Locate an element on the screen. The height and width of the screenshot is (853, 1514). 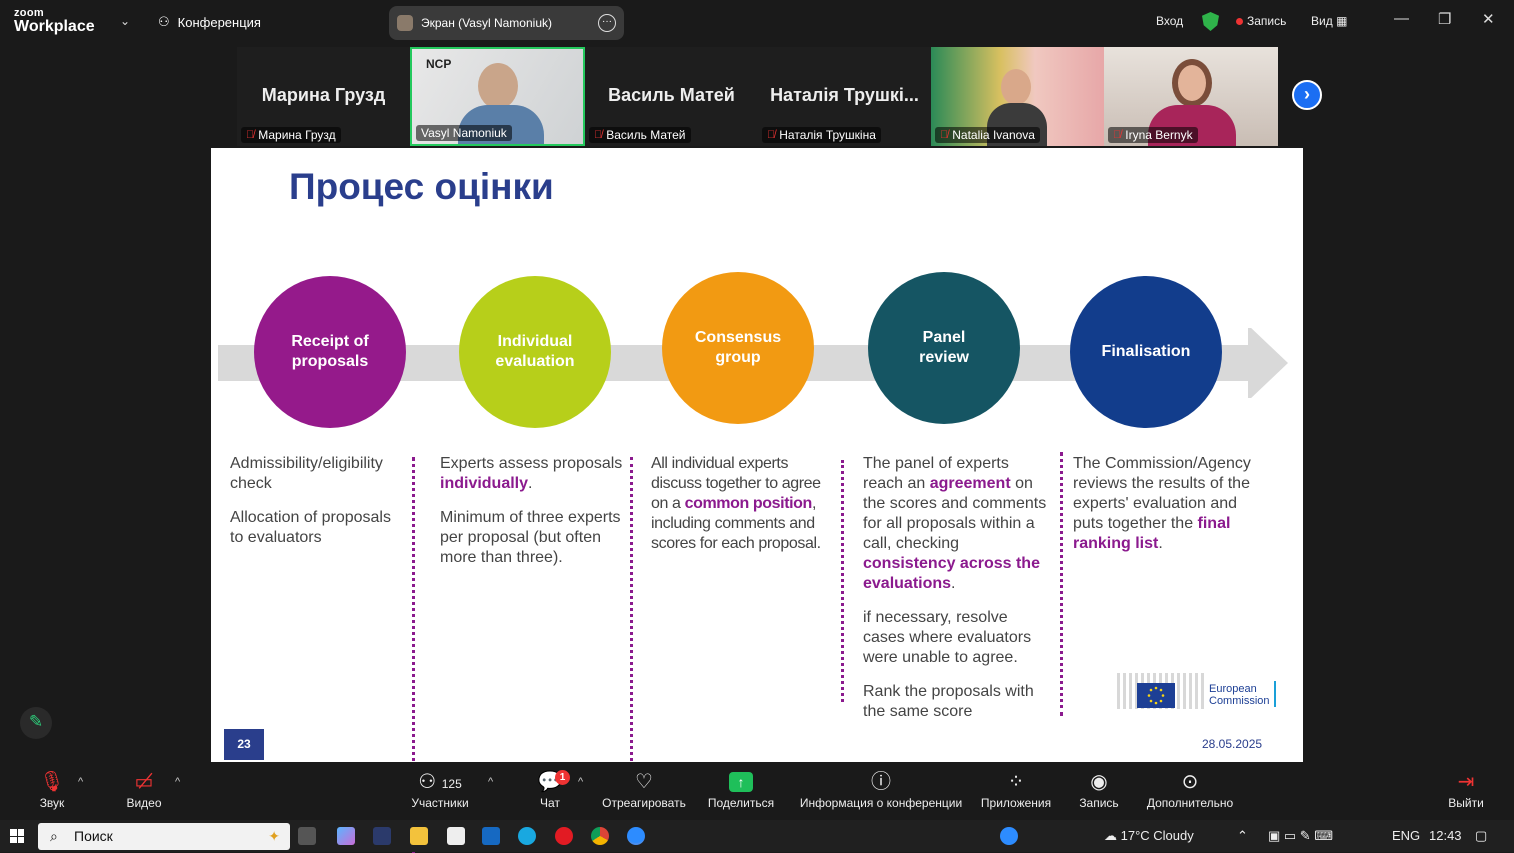
video-off-icon: ▭̸ is located at coordinates (144, 782).